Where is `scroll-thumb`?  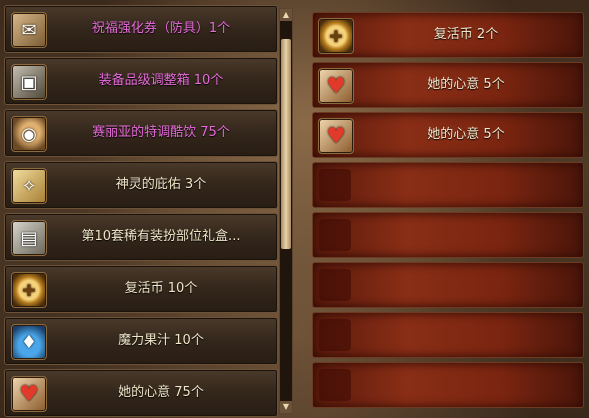
scroll-thumb is located at coordinates (286, 144).